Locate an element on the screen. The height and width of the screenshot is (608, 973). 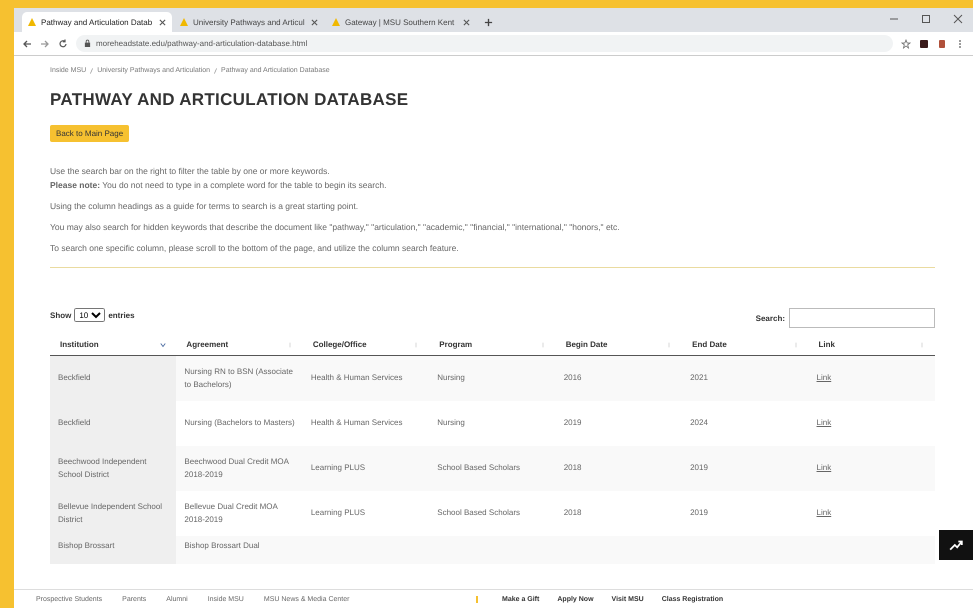
browser-tab: Gateway | MSU Southern Kent is located at coordinates (401, 22).